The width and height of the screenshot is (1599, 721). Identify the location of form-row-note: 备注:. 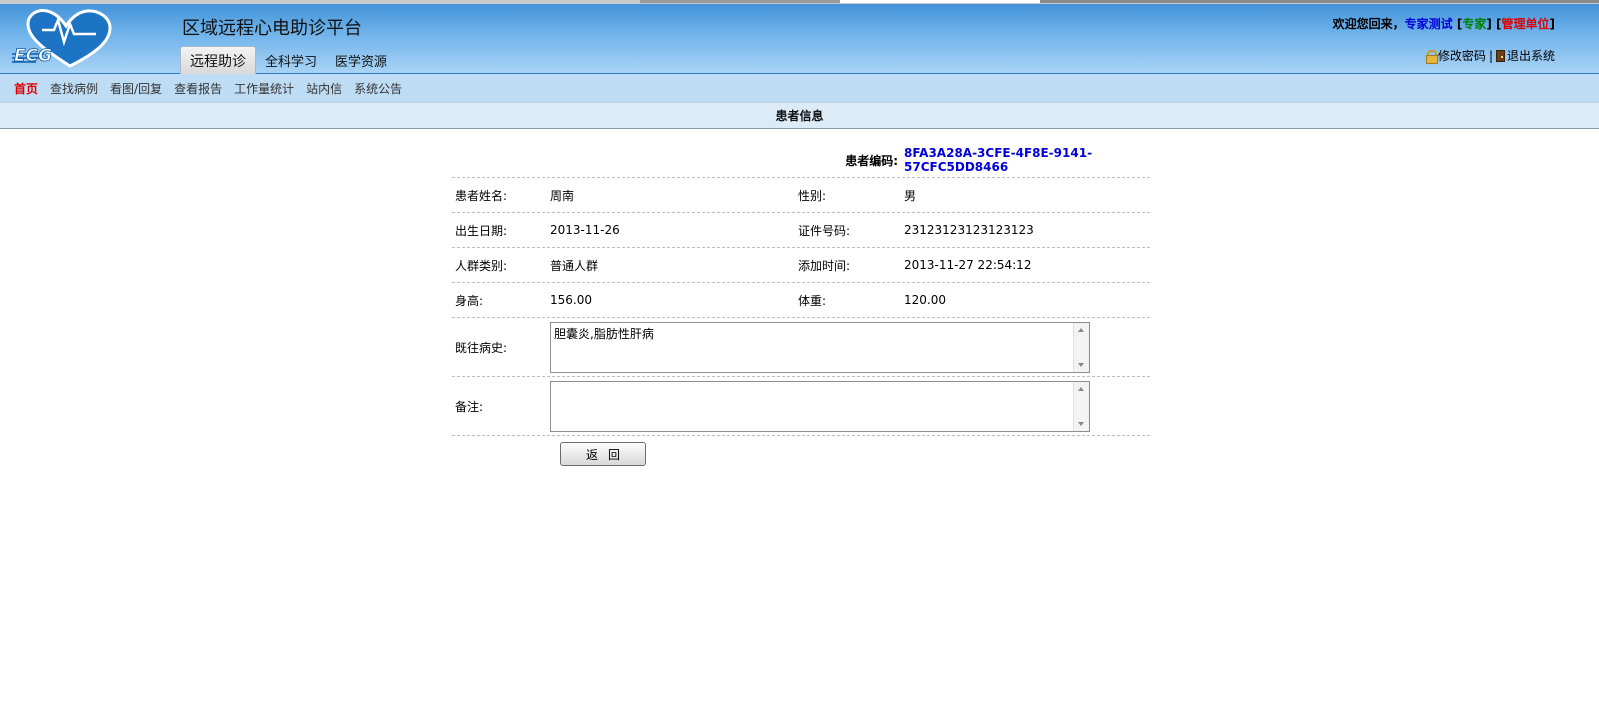
(801, 406).